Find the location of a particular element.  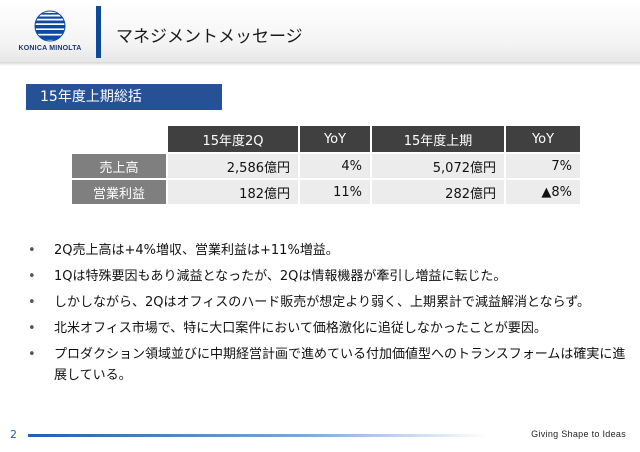

globe-logo-icon is located at coordinates (50, 26).